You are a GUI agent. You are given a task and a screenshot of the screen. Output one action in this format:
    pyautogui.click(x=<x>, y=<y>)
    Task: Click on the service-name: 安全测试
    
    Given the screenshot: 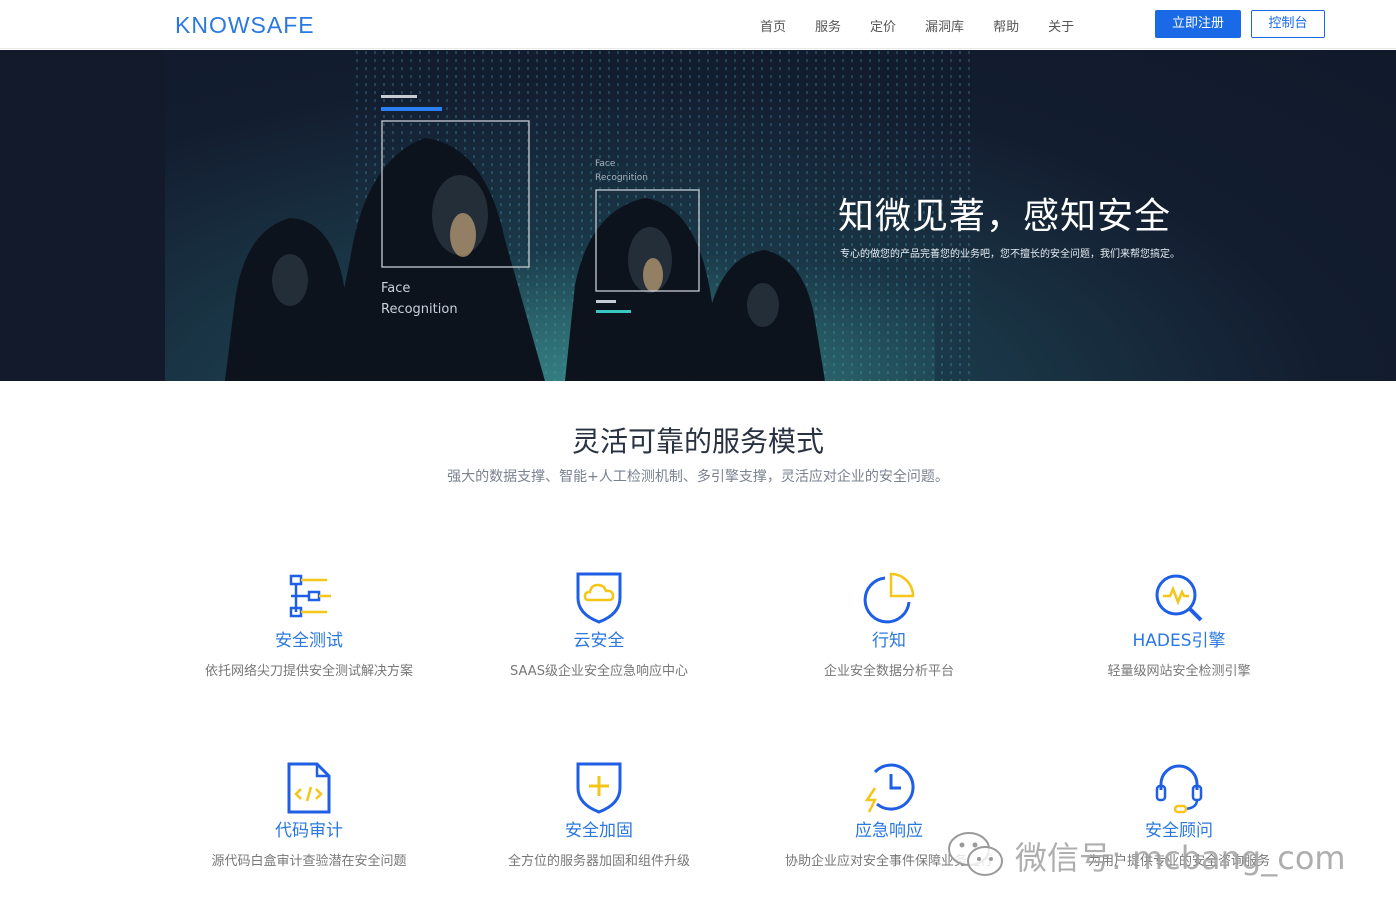 What is the action you would take?
    pyautogui.click(x=309, y=641)
    